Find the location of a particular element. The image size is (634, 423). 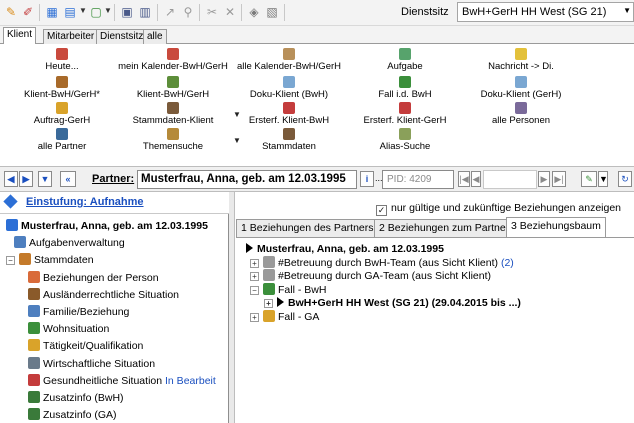

pen-icon: ✎ is located at coordinates (11, 12).